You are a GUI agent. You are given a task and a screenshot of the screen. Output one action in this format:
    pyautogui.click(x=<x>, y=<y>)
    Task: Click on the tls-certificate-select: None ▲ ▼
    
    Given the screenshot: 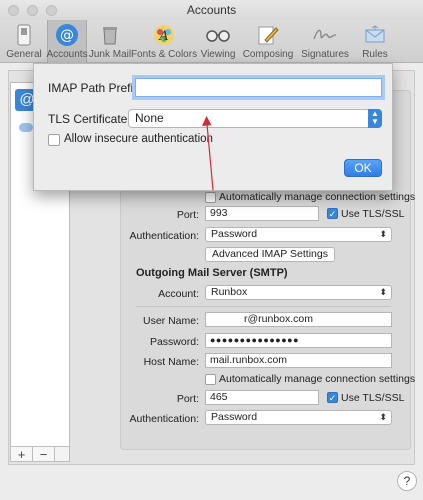 What is the action you would take?
    pyautogui.click(x=255, y=118)
    